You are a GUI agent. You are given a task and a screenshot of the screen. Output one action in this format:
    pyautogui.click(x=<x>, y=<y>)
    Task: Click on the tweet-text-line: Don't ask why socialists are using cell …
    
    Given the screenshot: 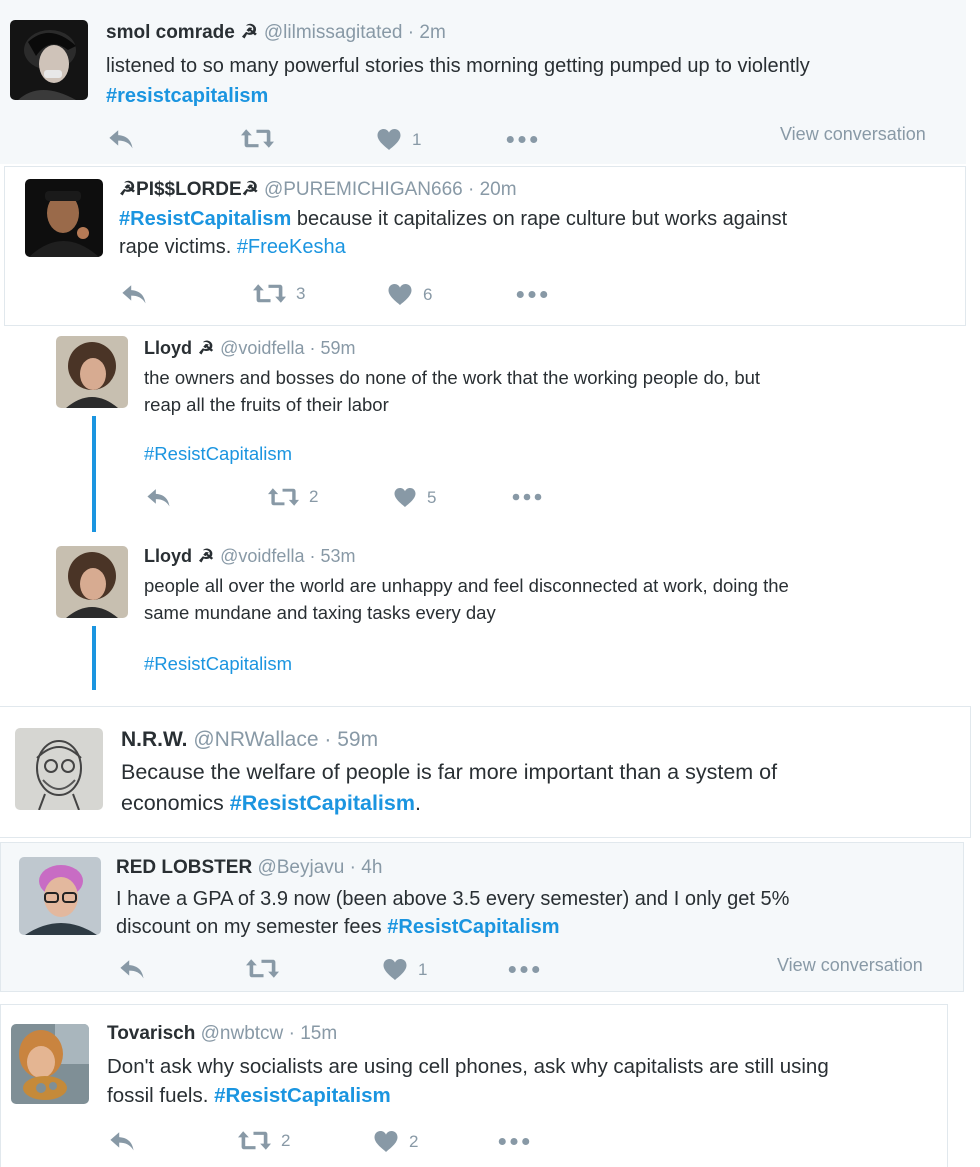 What is the action you would take?
    pyautogui.click(x=468, y=1066)
    